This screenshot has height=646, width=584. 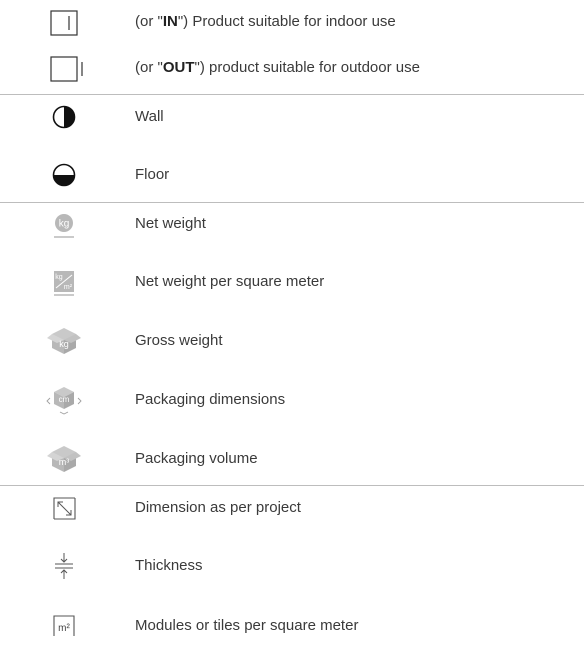 I want to click on cm-box-icon-text: cm, so click(x=64, y=399).